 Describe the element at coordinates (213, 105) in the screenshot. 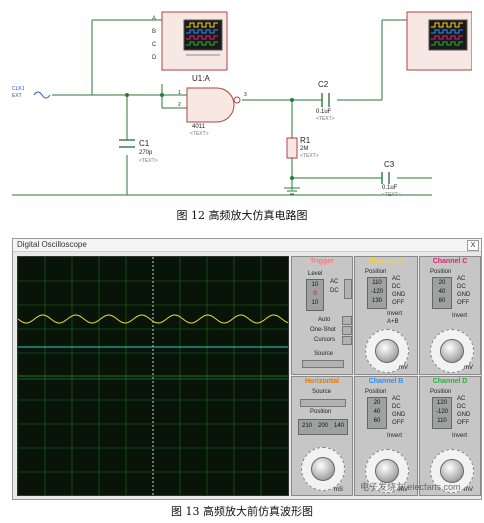

I see `nand-gate-symbol` at that location.